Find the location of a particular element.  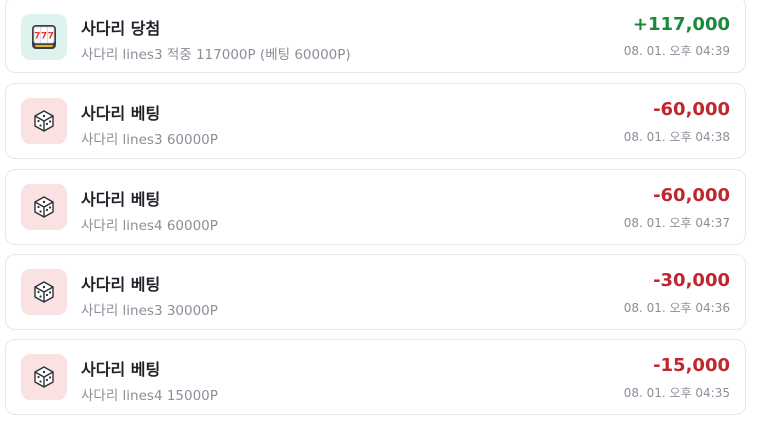

transaction-time: 08. 01. 오후 04:37 is located at coordinates (676, 223).